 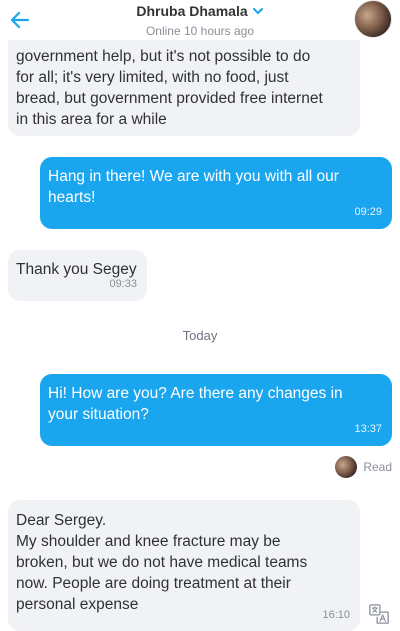 What do you see at coordinates (91, 119) in the screenshot?
I see `message-text-line: in this area for a while` at bounding box center [91, 119].